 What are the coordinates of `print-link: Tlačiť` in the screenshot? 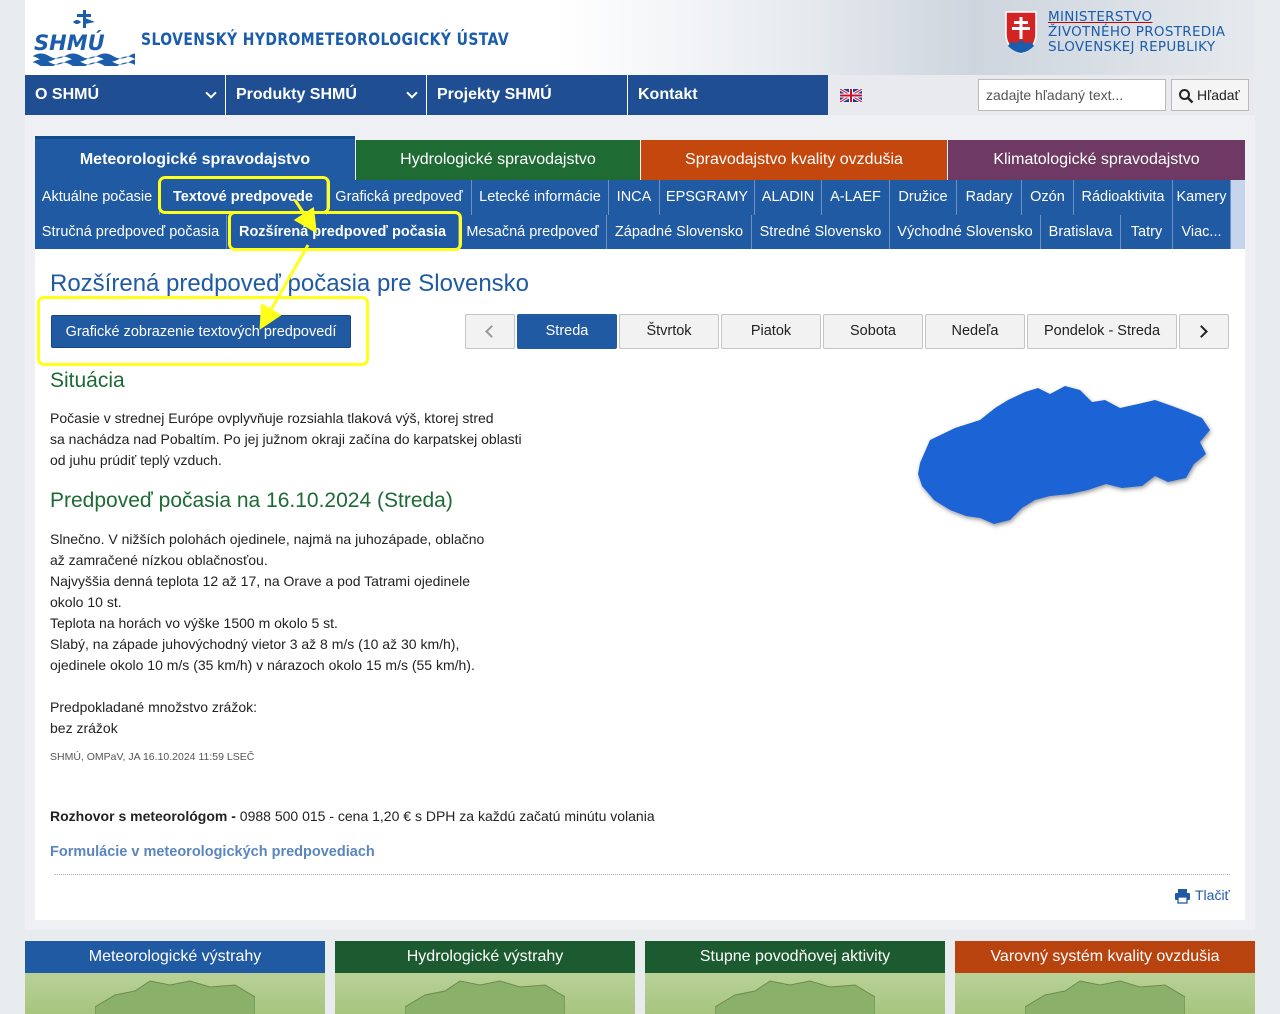 It's located at (1202, 895).